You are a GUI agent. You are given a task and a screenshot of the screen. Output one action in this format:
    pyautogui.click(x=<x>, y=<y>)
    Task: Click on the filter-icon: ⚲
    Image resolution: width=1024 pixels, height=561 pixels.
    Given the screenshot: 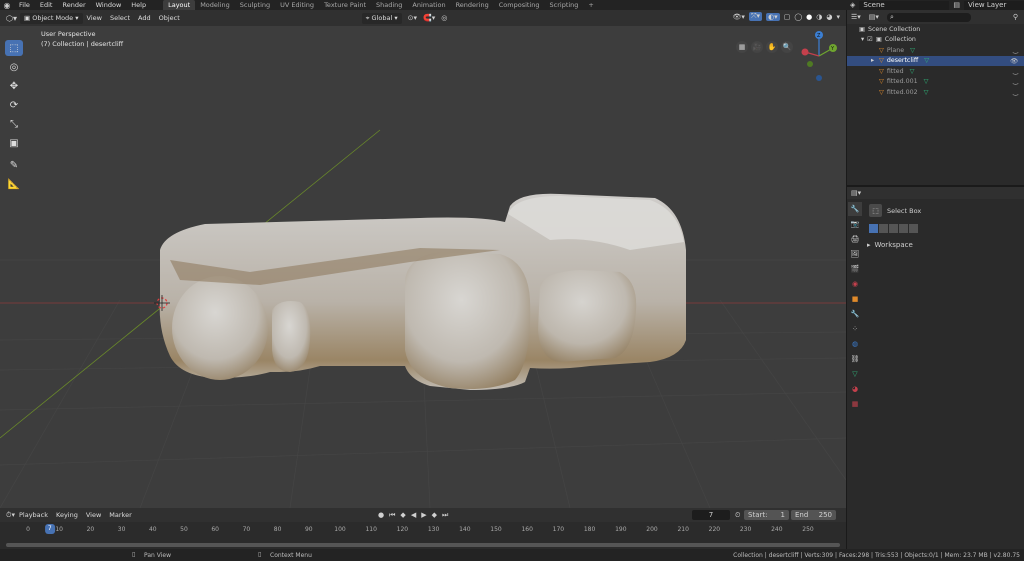 What is the action you would take?
    pyautogui.click(x=1015, y=17)
    